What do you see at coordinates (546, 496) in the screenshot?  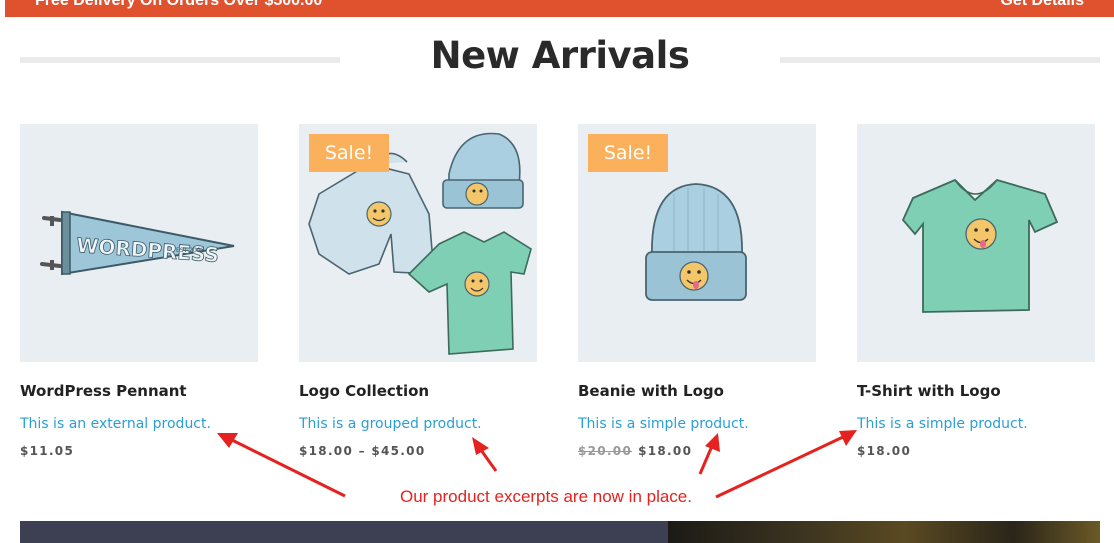 I see `annotation-text: Our product excerpts are now in place.` at bounding box center [546, 496].